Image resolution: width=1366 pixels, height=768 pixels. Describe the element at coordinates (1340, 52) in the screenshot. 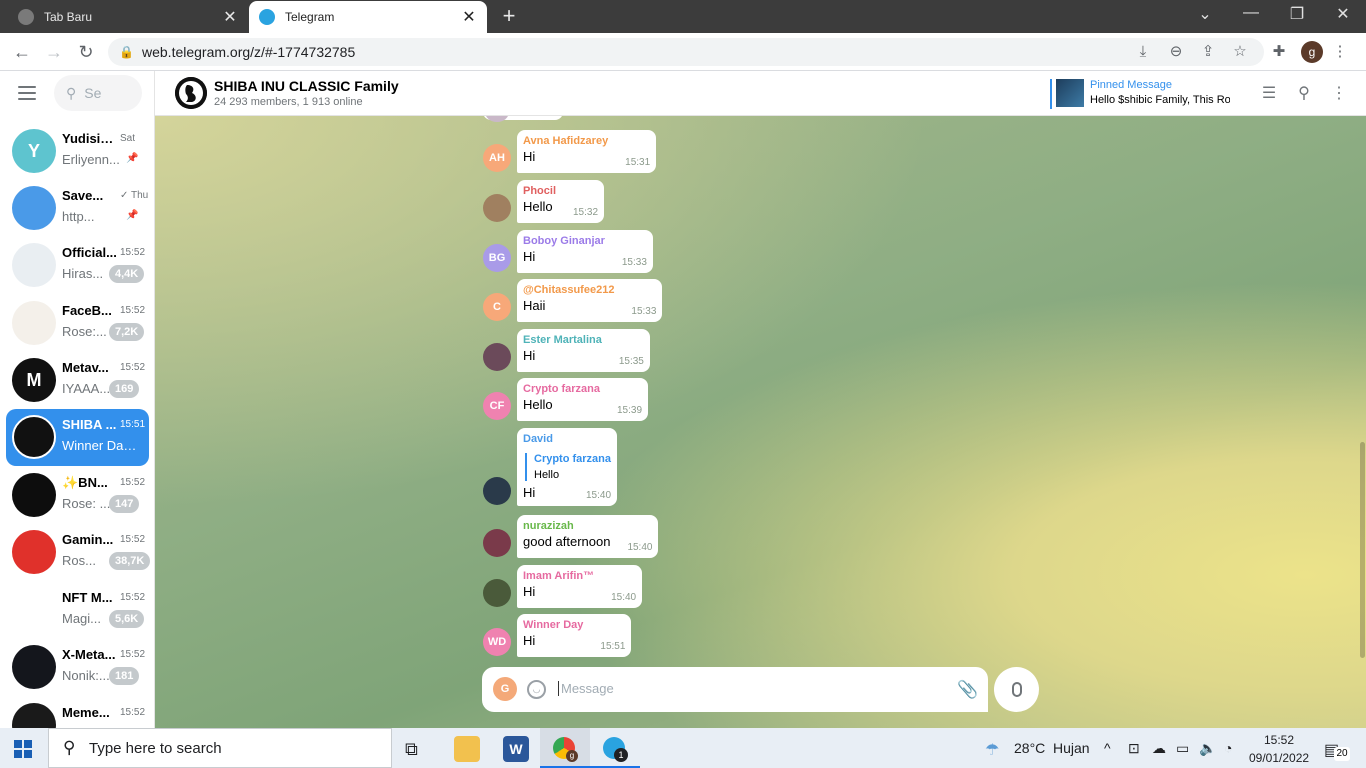

I see `browser-menu-icon: ⋮` at that location.